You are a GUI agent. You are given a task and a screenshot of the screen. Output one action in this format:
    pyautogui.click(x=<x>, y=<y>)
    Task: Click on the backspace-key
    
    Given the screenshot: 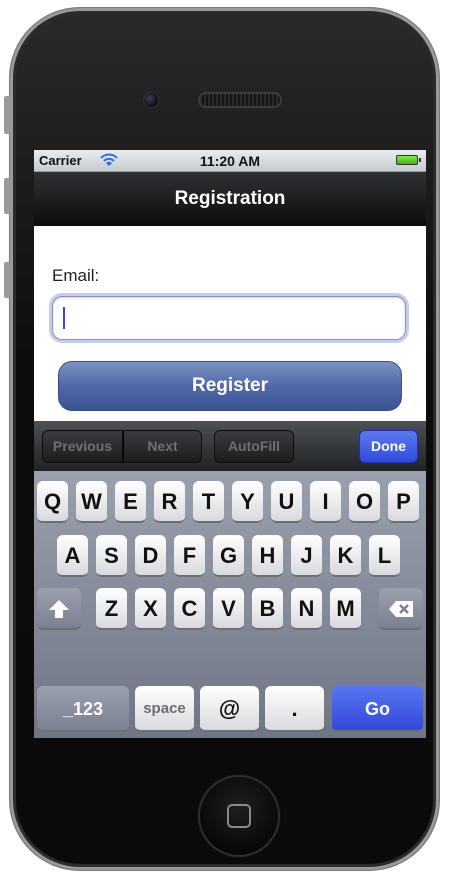 What is the action you would take?
    pyautogui.click(x=401, y=609)
    